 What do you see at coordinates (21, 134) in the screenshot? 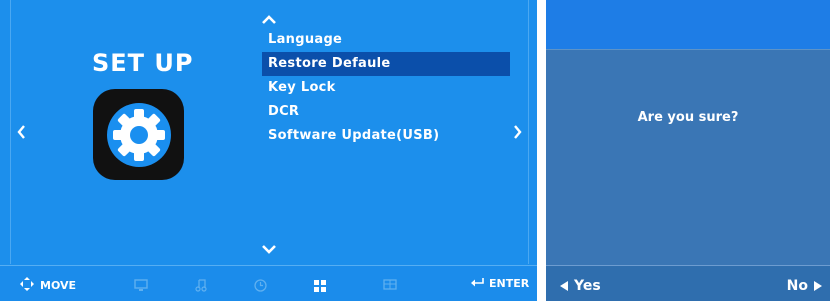
I see `previous-page-arrow` at bounding box center [21, 134].